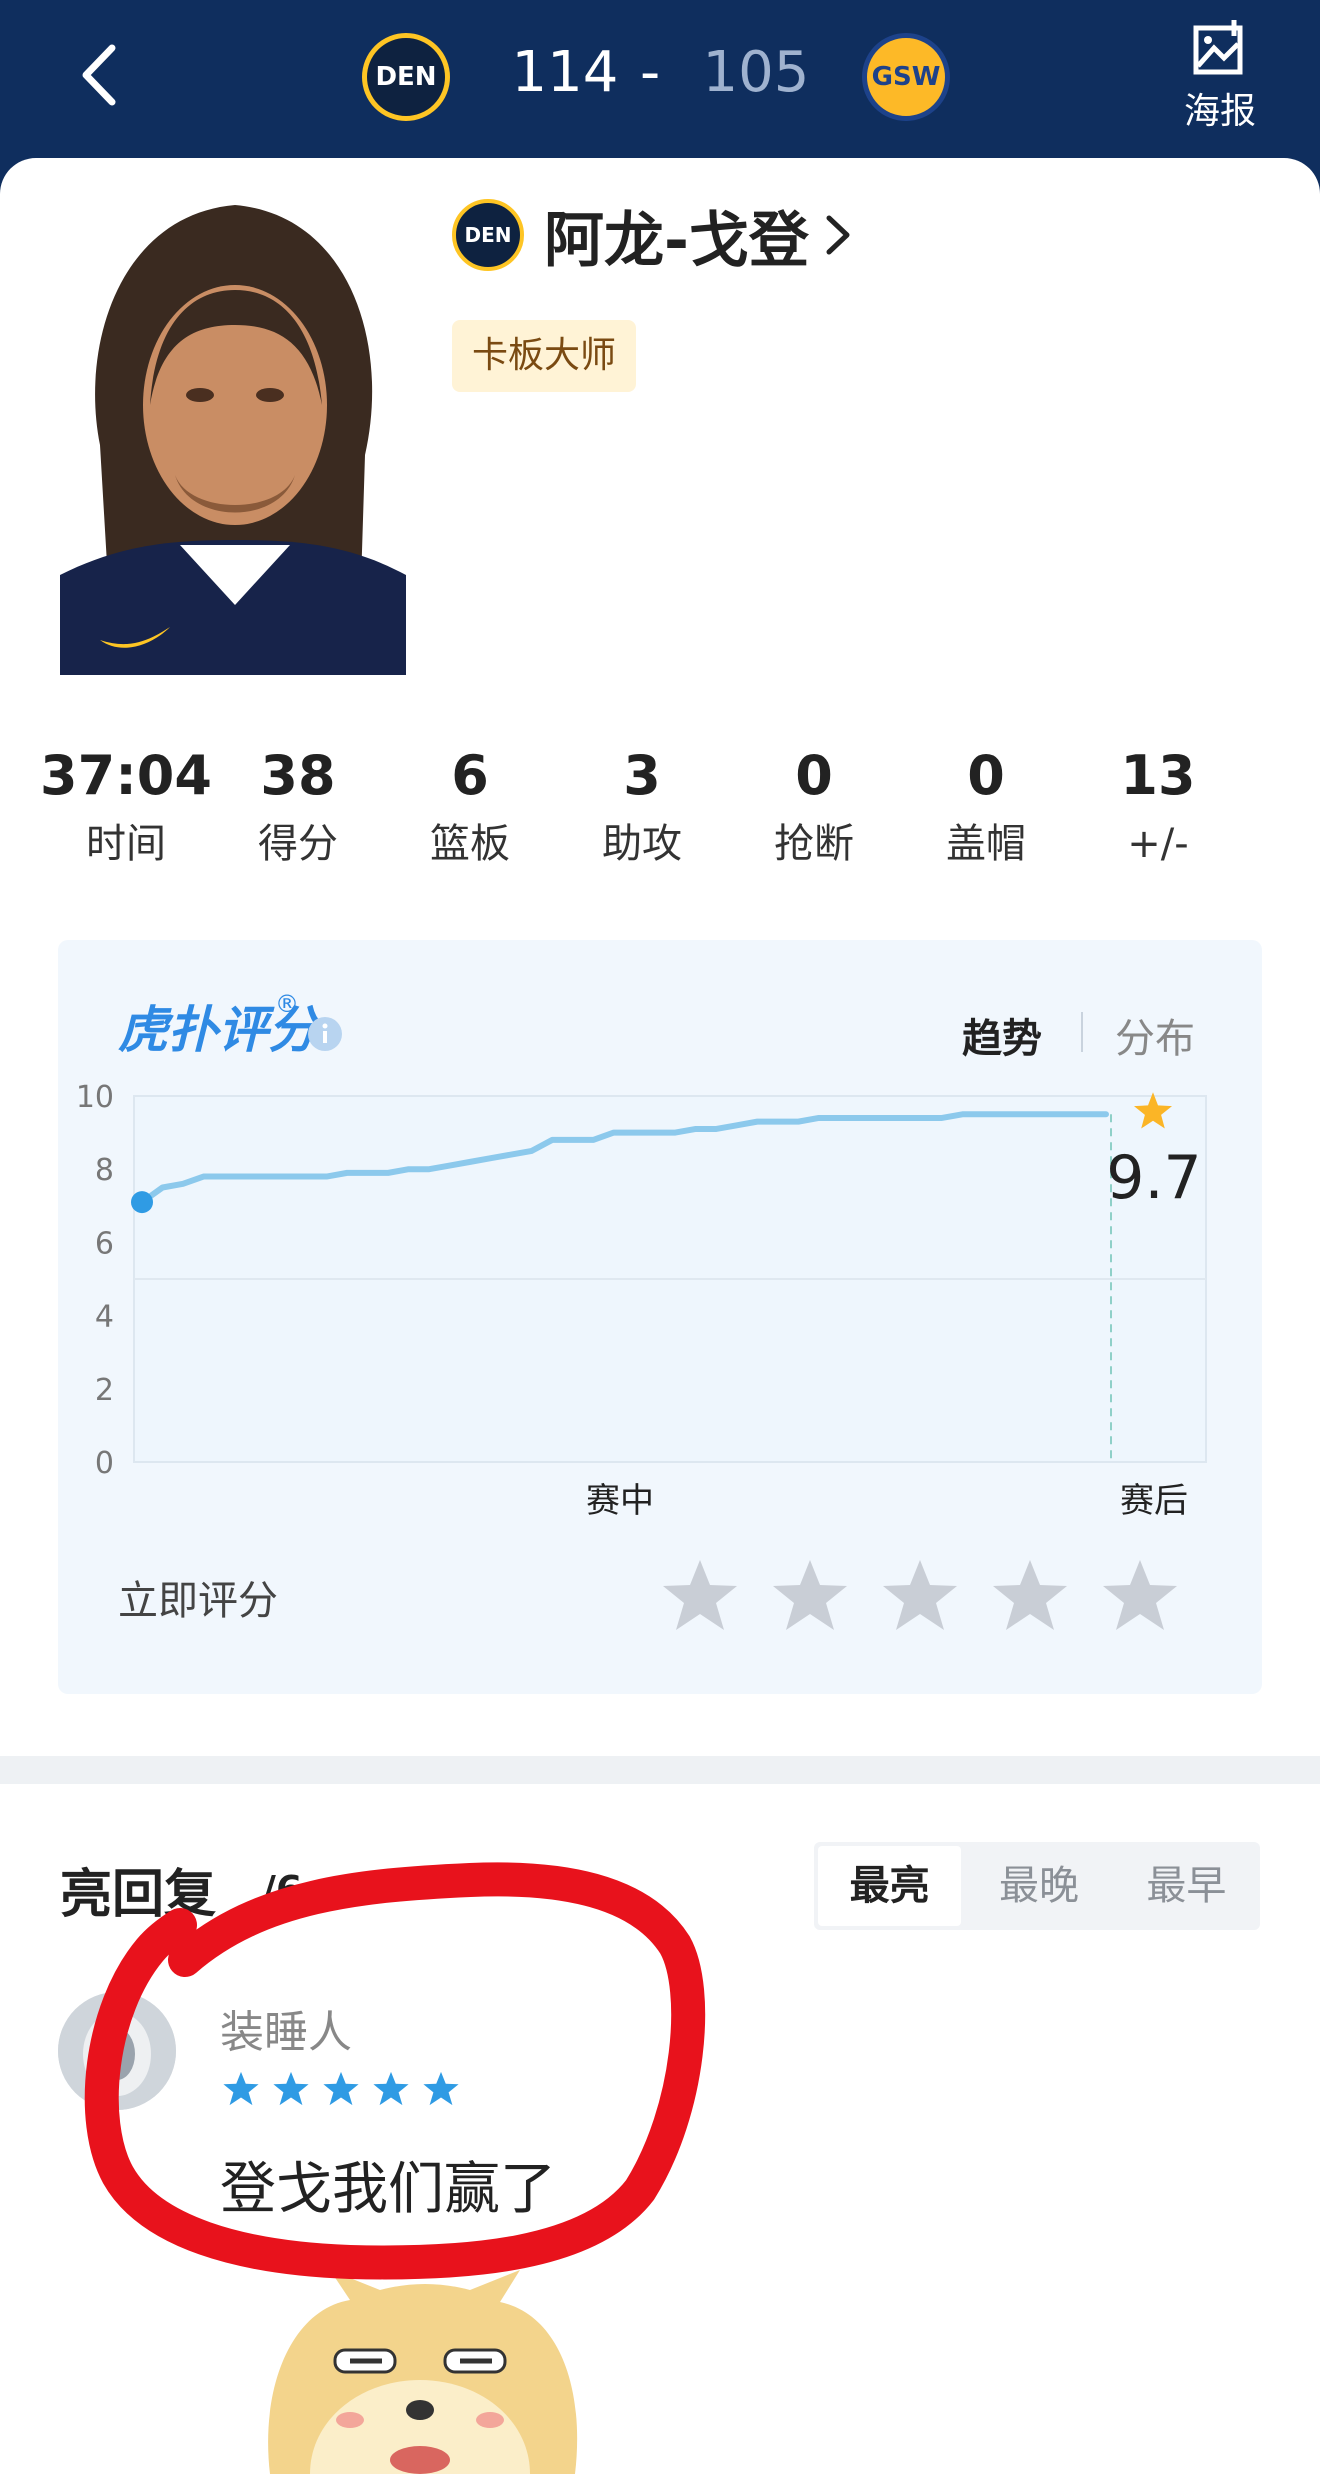 This screenshot has width=1320, height=2474. I want to click on stat-label: 盖帽, so click(986, 844).